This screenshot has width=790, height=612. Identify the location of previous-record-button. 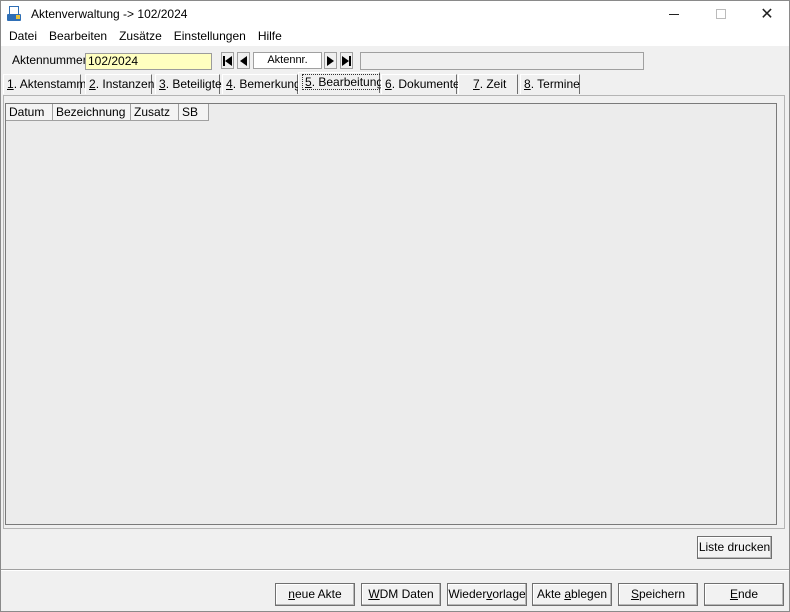
(243, 60).